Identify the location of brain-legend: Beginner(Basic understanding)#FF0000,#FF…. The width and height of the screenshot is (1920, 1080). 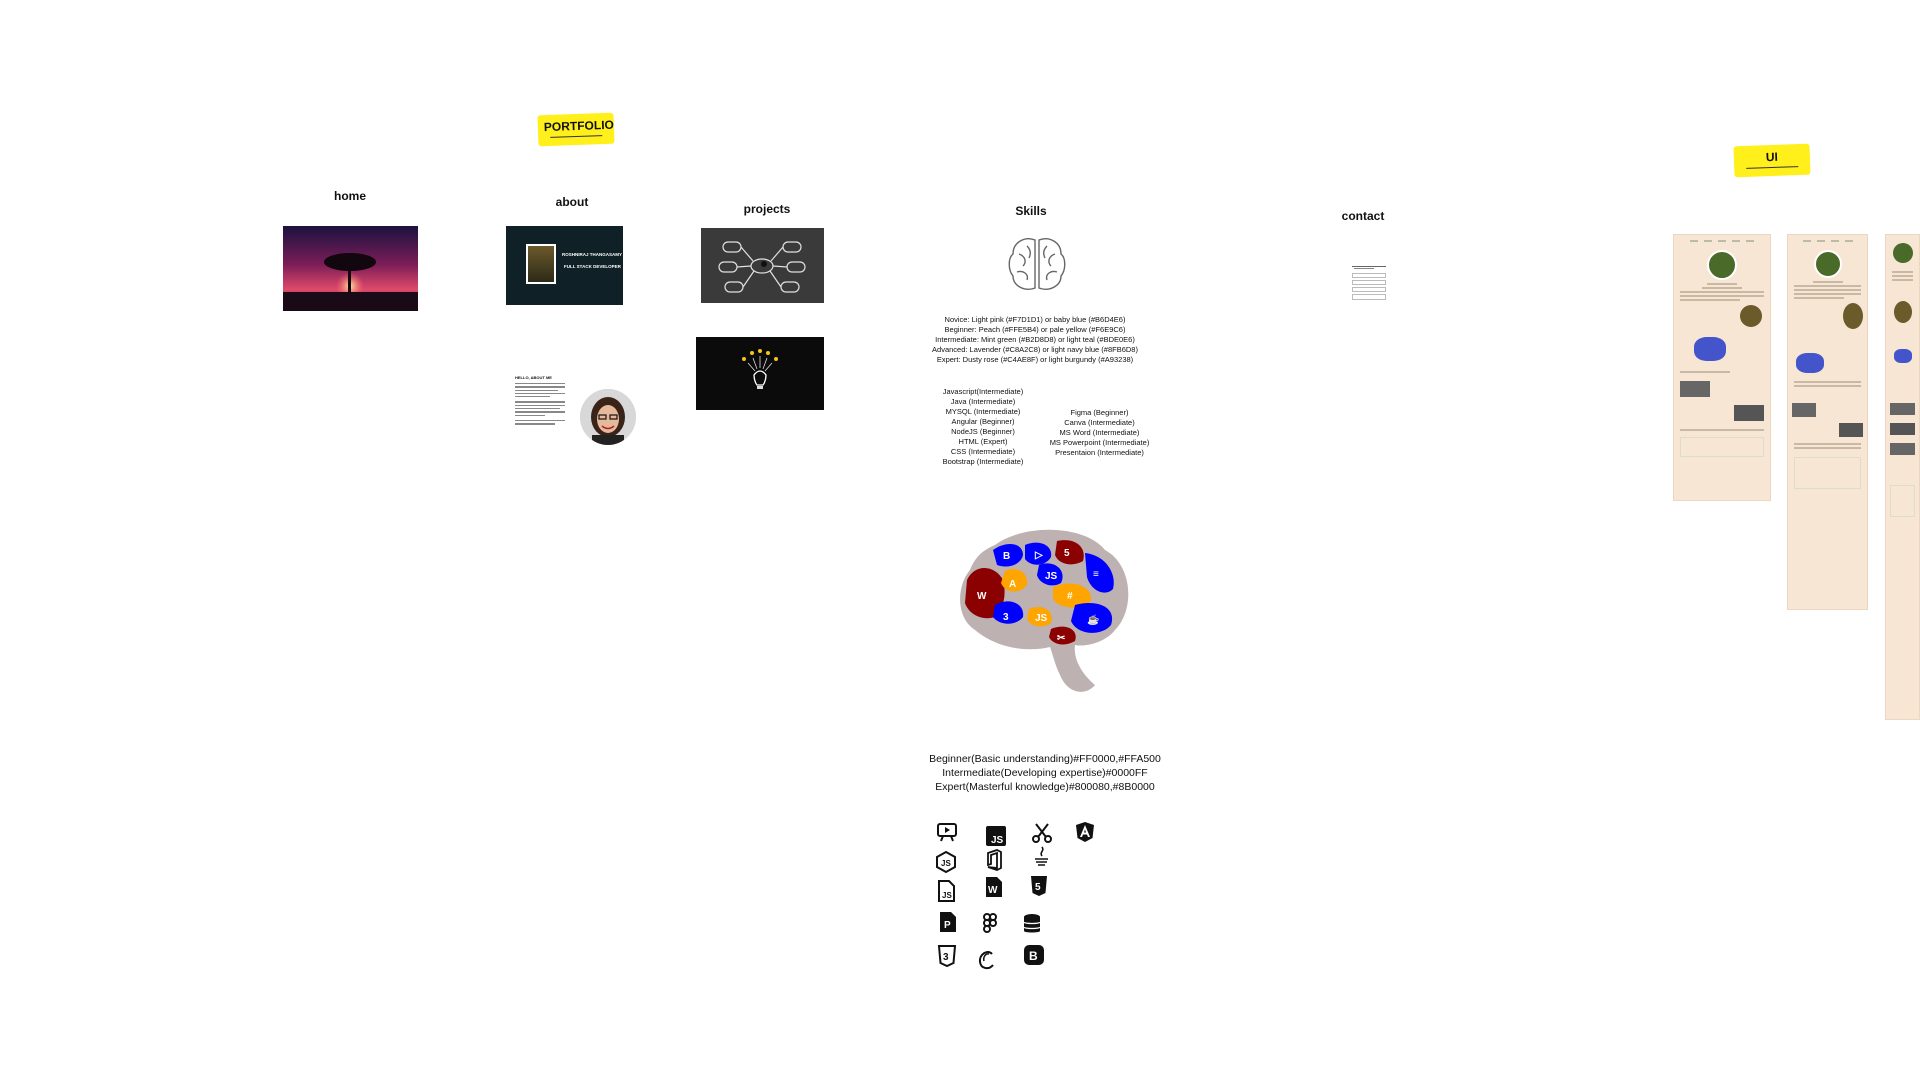
(1045, 773).